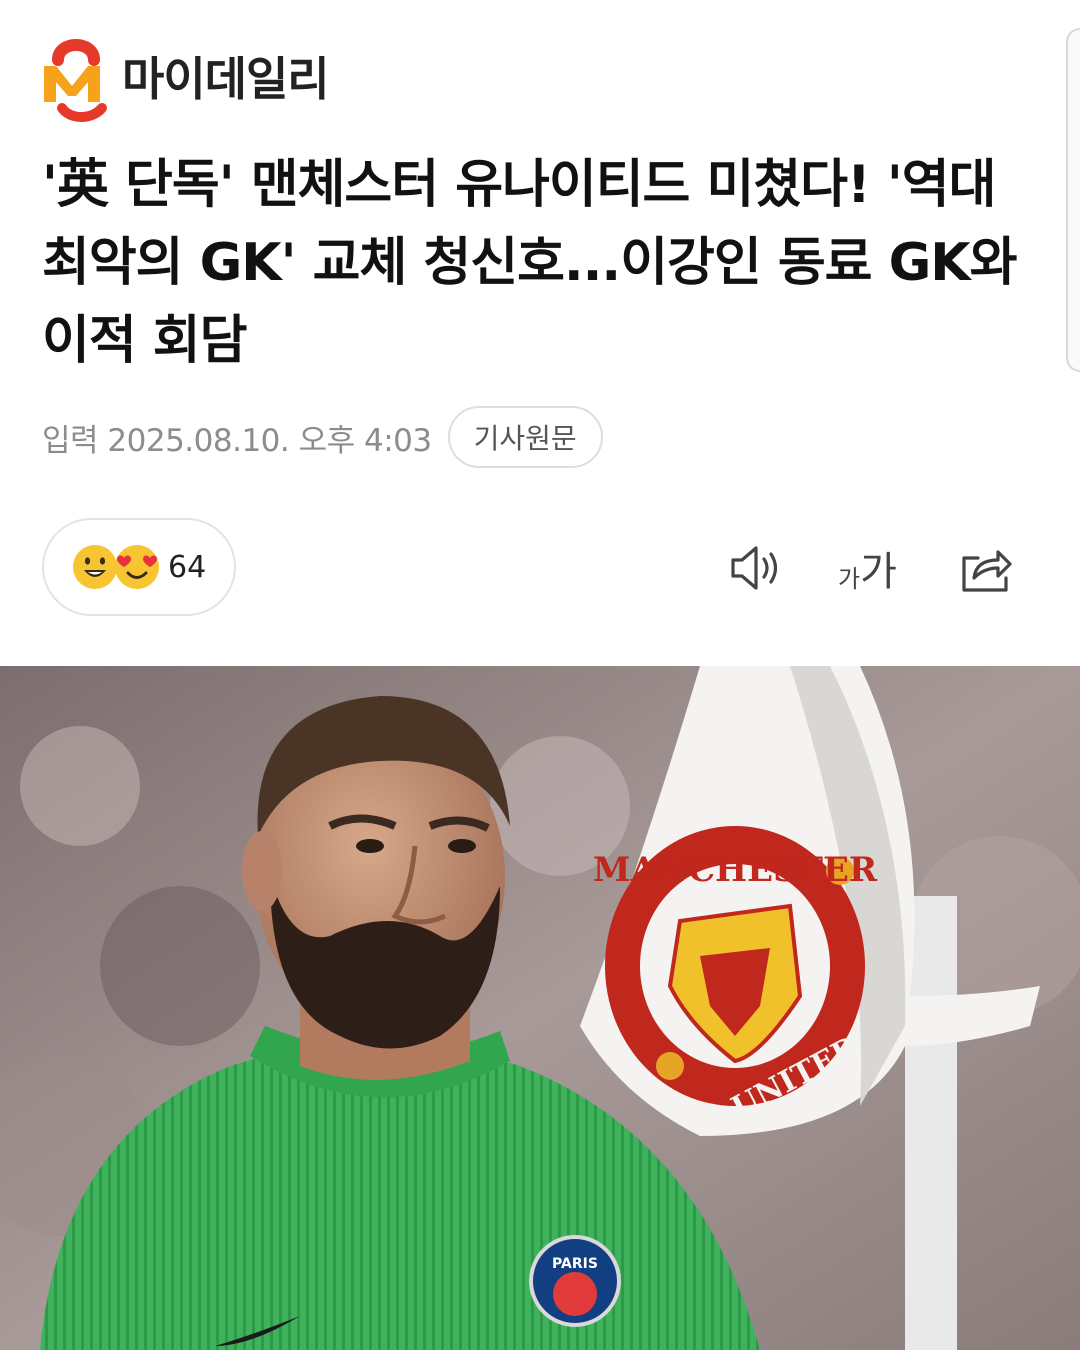 This screenshot has height=1350, width=1080. Describe the element at coordinates (187, 567) in the screenshot. I see `reaction-count: 64` at that location.